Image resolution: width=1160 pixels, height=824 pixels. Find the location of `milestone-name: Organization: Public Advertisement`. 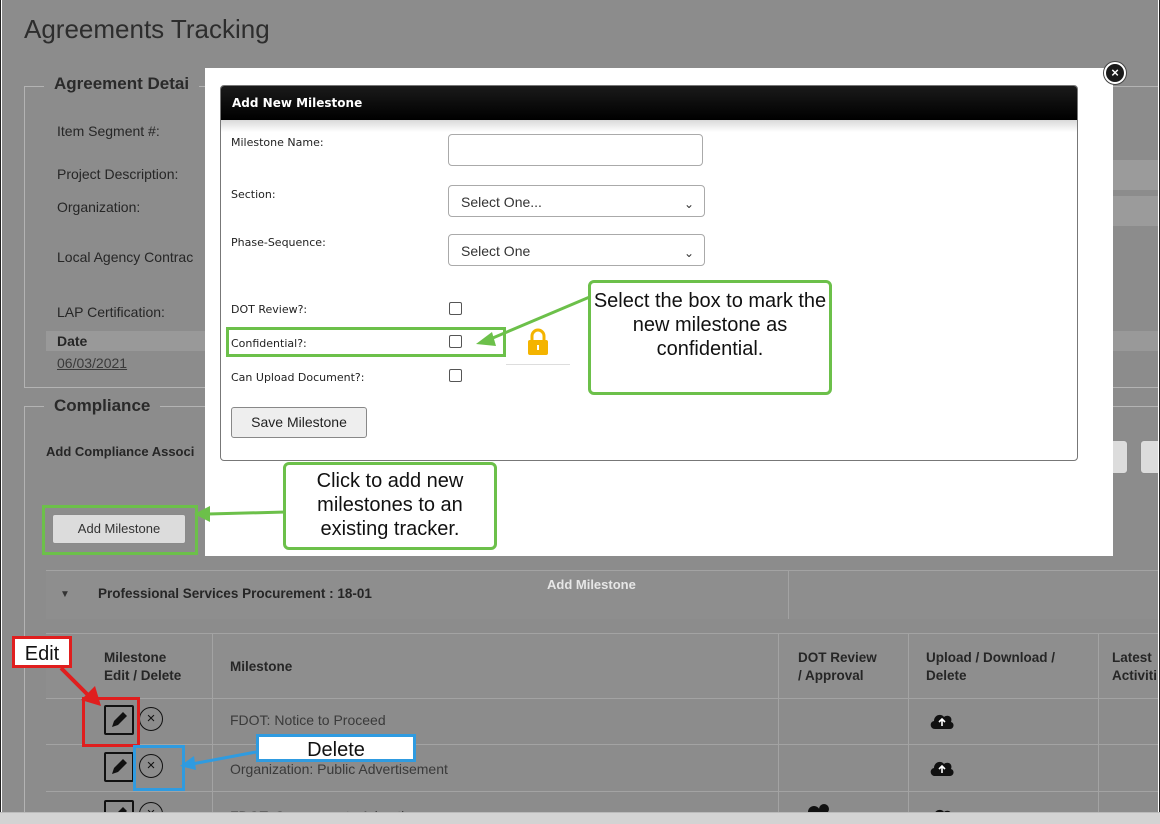

milestone-name: Organization: Public Advertisement is located at coordinates (339, 769).